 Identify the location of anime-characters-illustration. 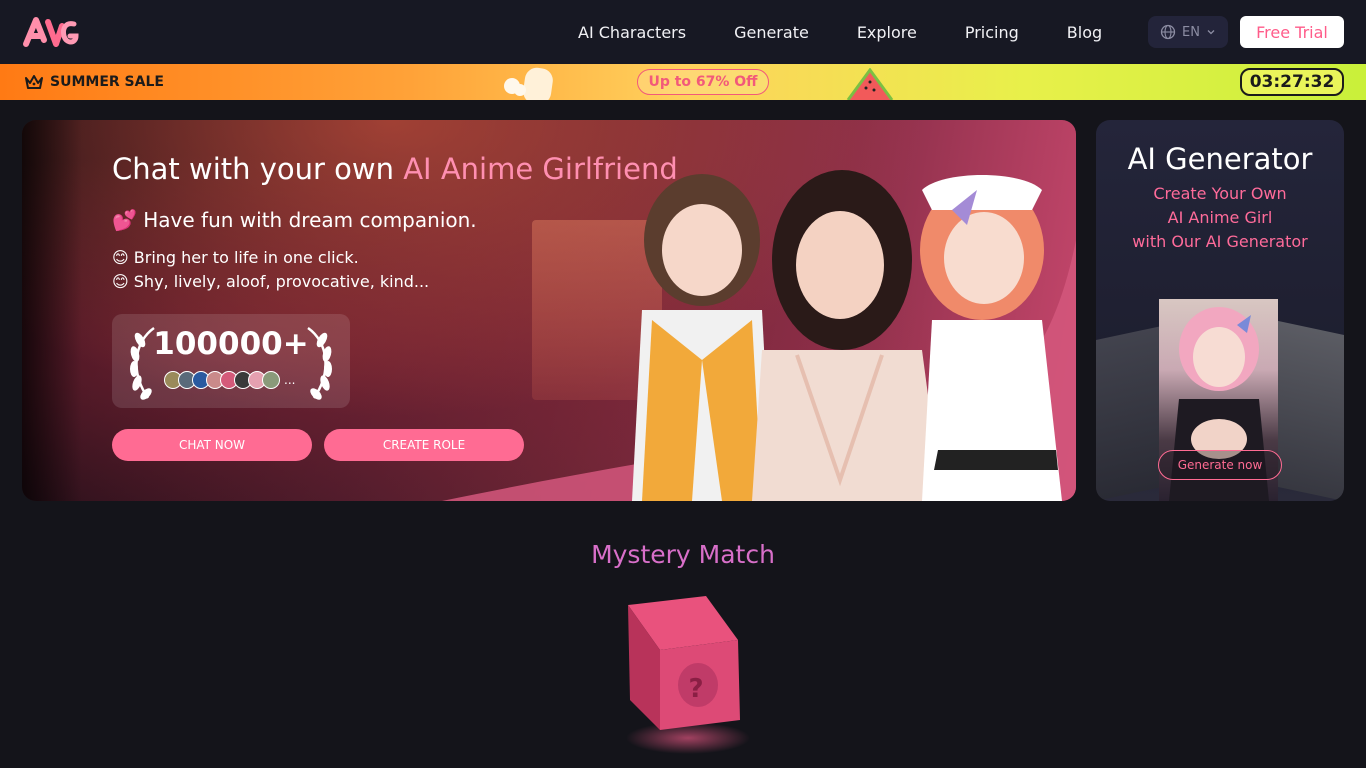
(847, 335).